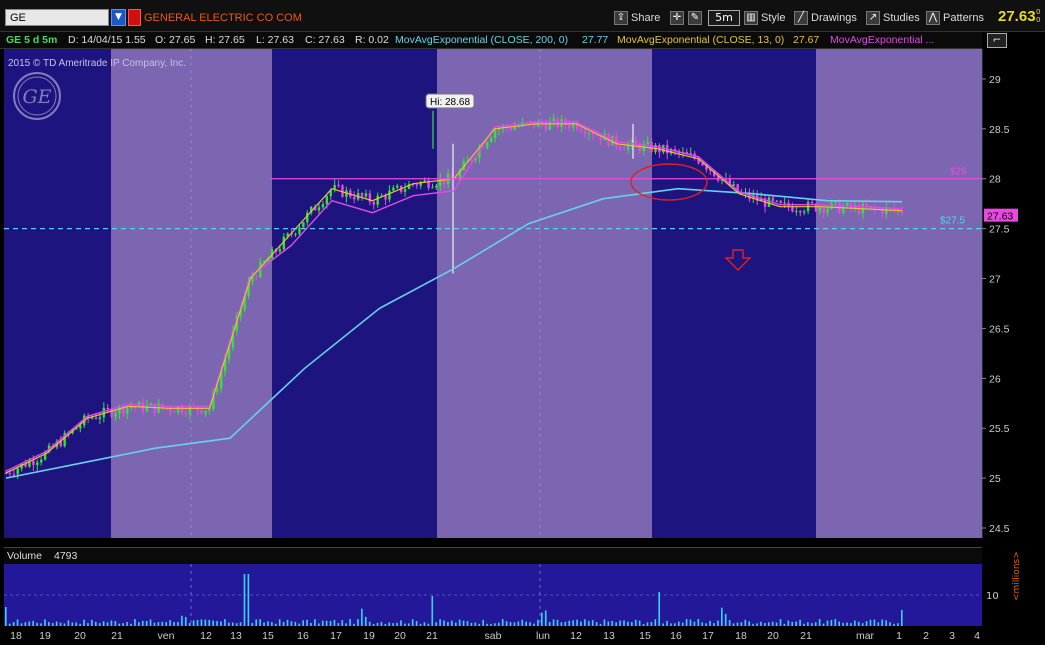 The image size is (1045, 645). I want to click on price-tick-label: 27.5, so click(999, 230).